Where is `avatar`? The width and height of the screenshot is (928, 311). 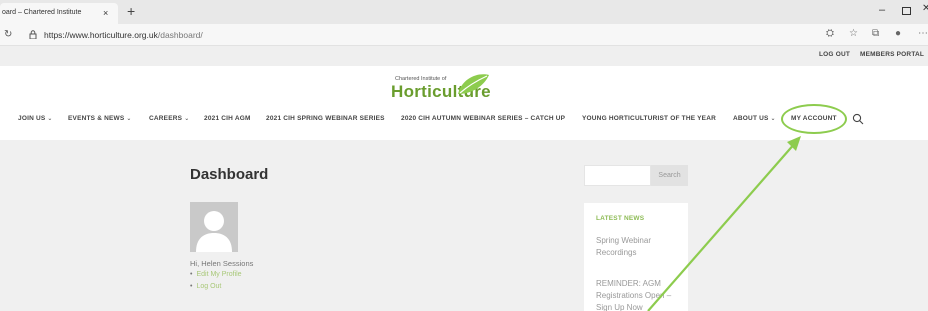
avatar is located at coordinates (214, 227).